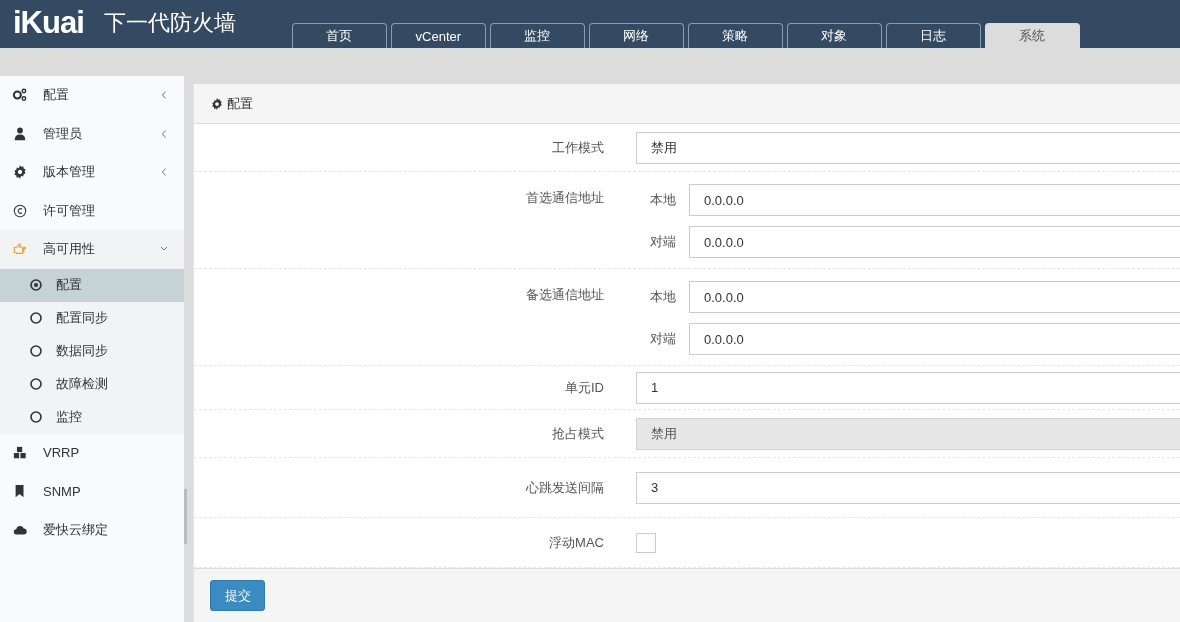 The image size is (1180, 622). What do you see at coordinates (82, 318) in the screenshot?
I see `submenu-label: 配置同步` at bounding box center [82, 318].